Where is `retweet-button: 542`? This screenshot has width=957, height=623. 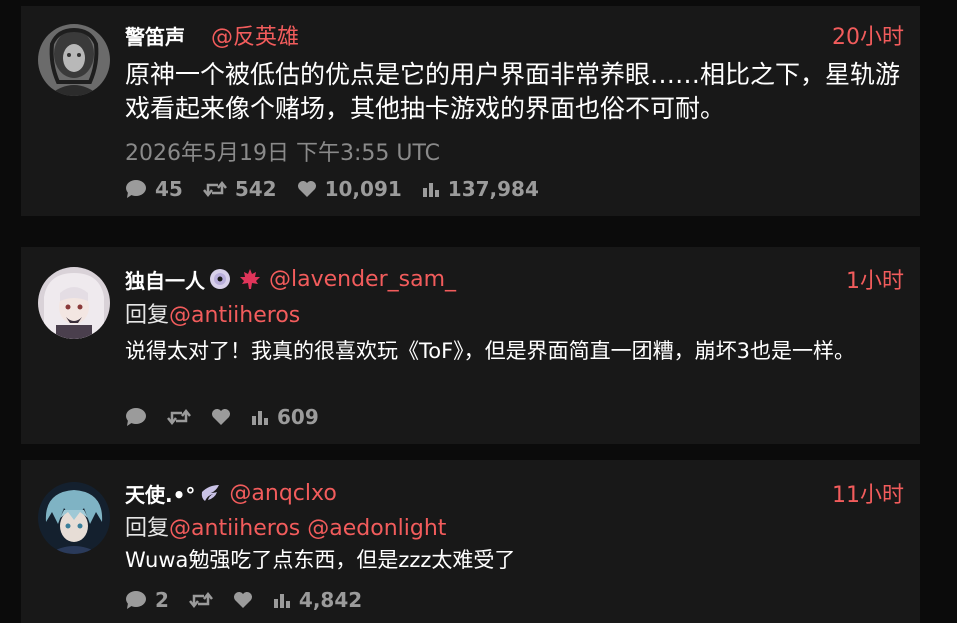
retweet-button: 542 is located at coordinates (239, 189).